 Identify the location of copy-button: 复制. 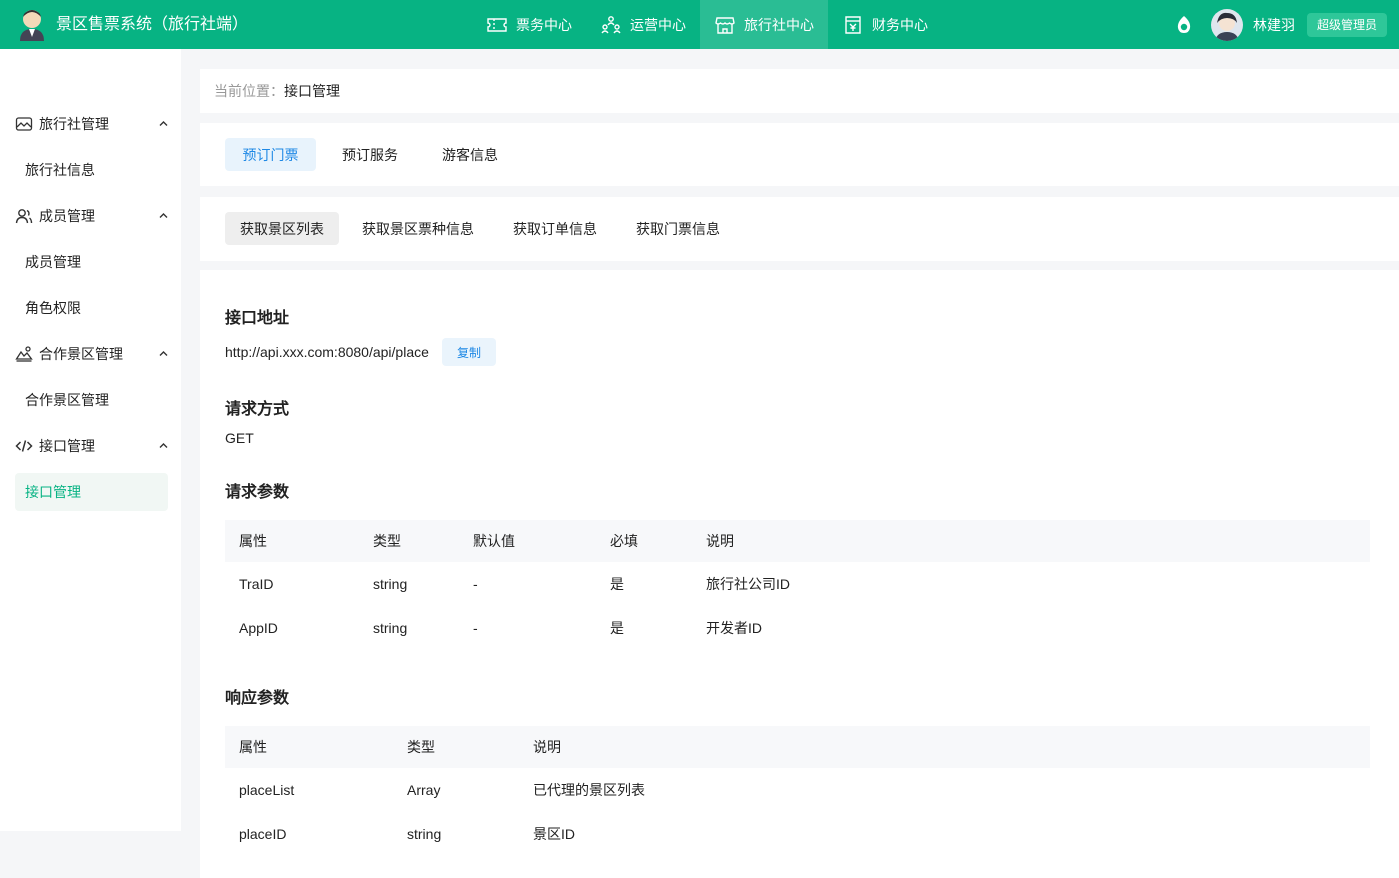
(469, 352).